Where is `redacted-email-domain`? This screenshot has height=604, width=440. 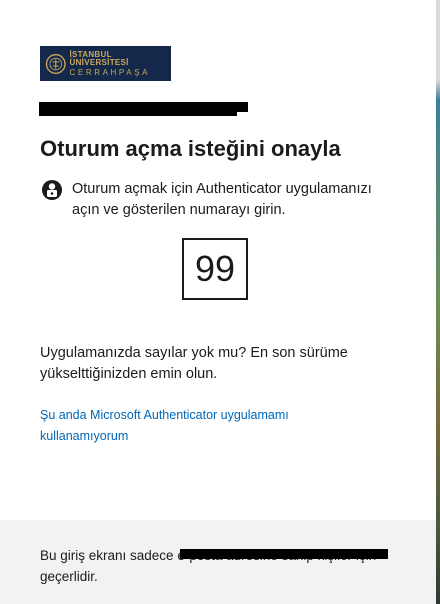
redacted-email-domain is located at coordinates (284, 554).